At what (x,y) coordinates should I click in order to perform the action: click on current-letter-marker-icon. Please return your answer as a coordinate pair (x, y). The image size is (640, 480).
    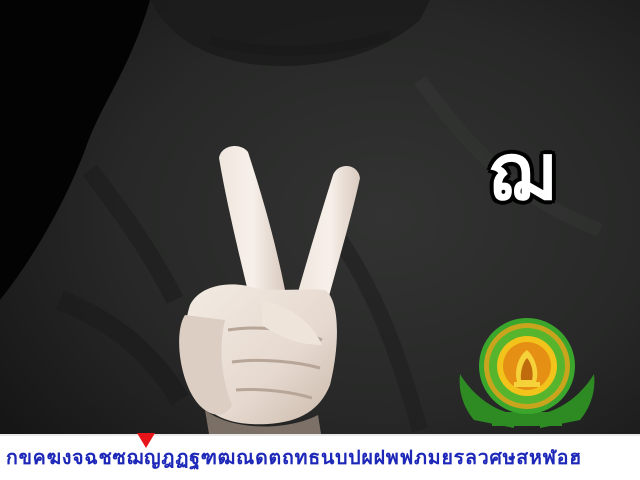
    Looking at the image, I should click on (146, 440).